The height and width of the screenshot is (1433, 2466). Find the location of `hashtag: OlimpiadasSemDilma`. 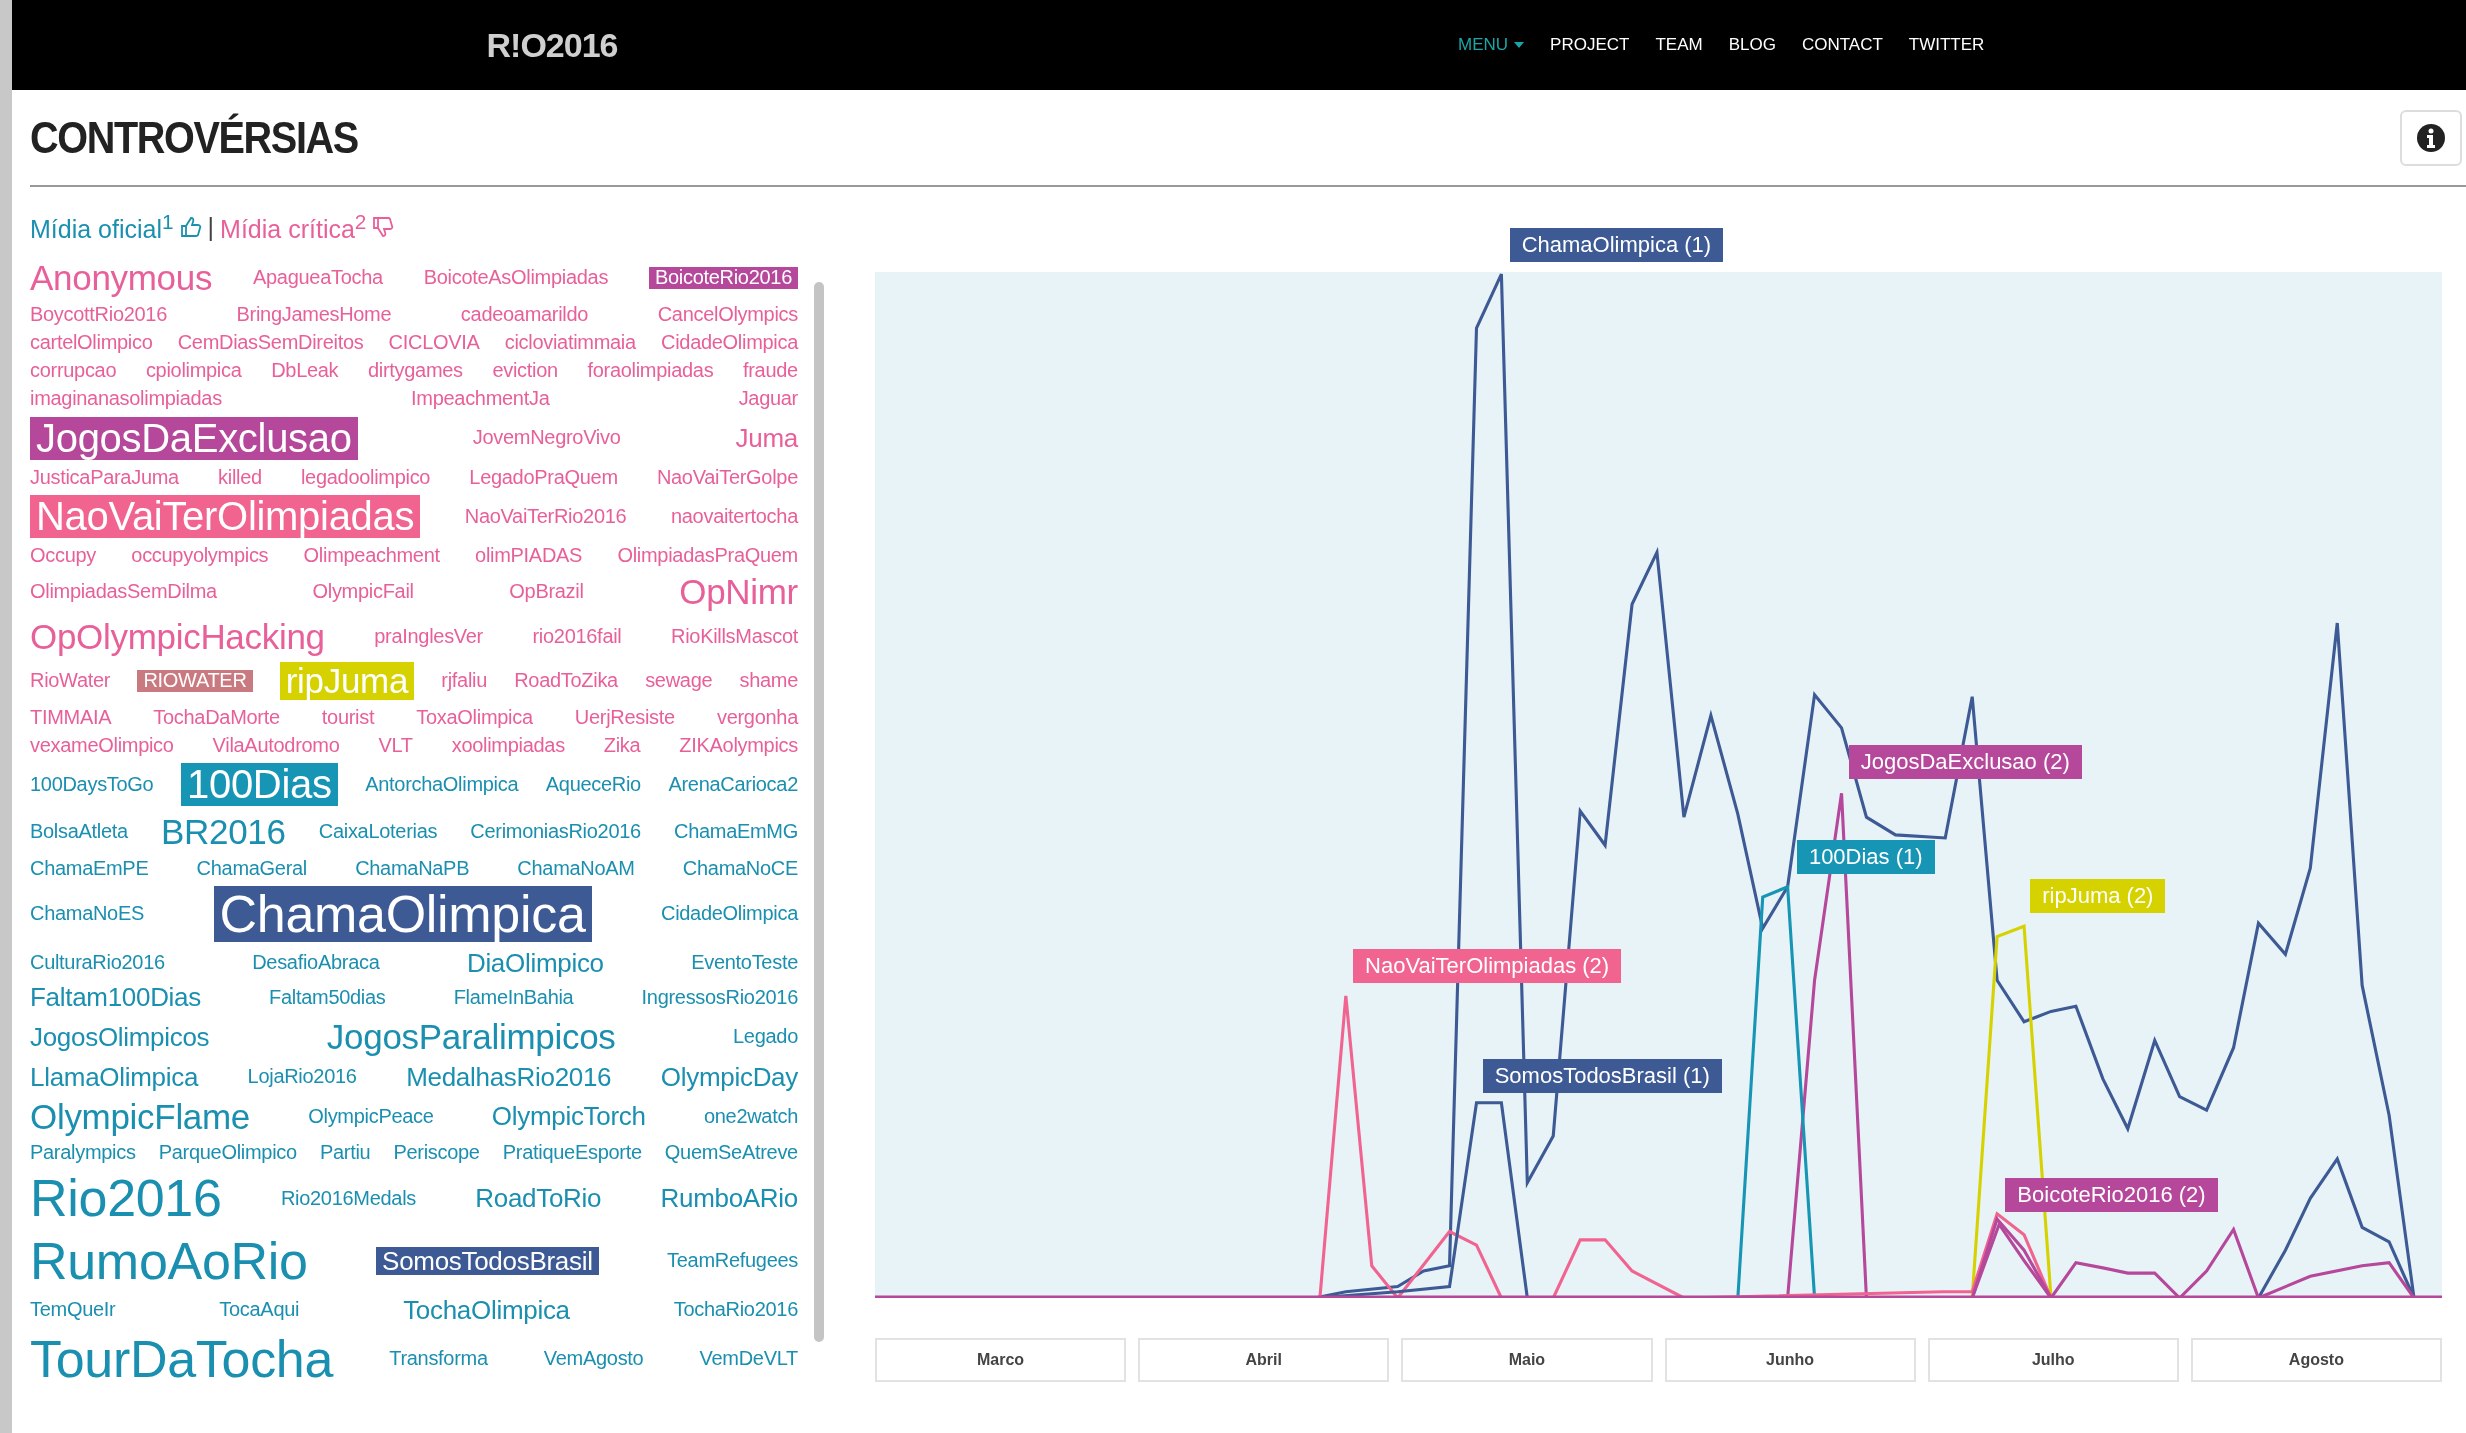

hashtag: OlimpiadasSemDilma is located at coordinates (123, 592).